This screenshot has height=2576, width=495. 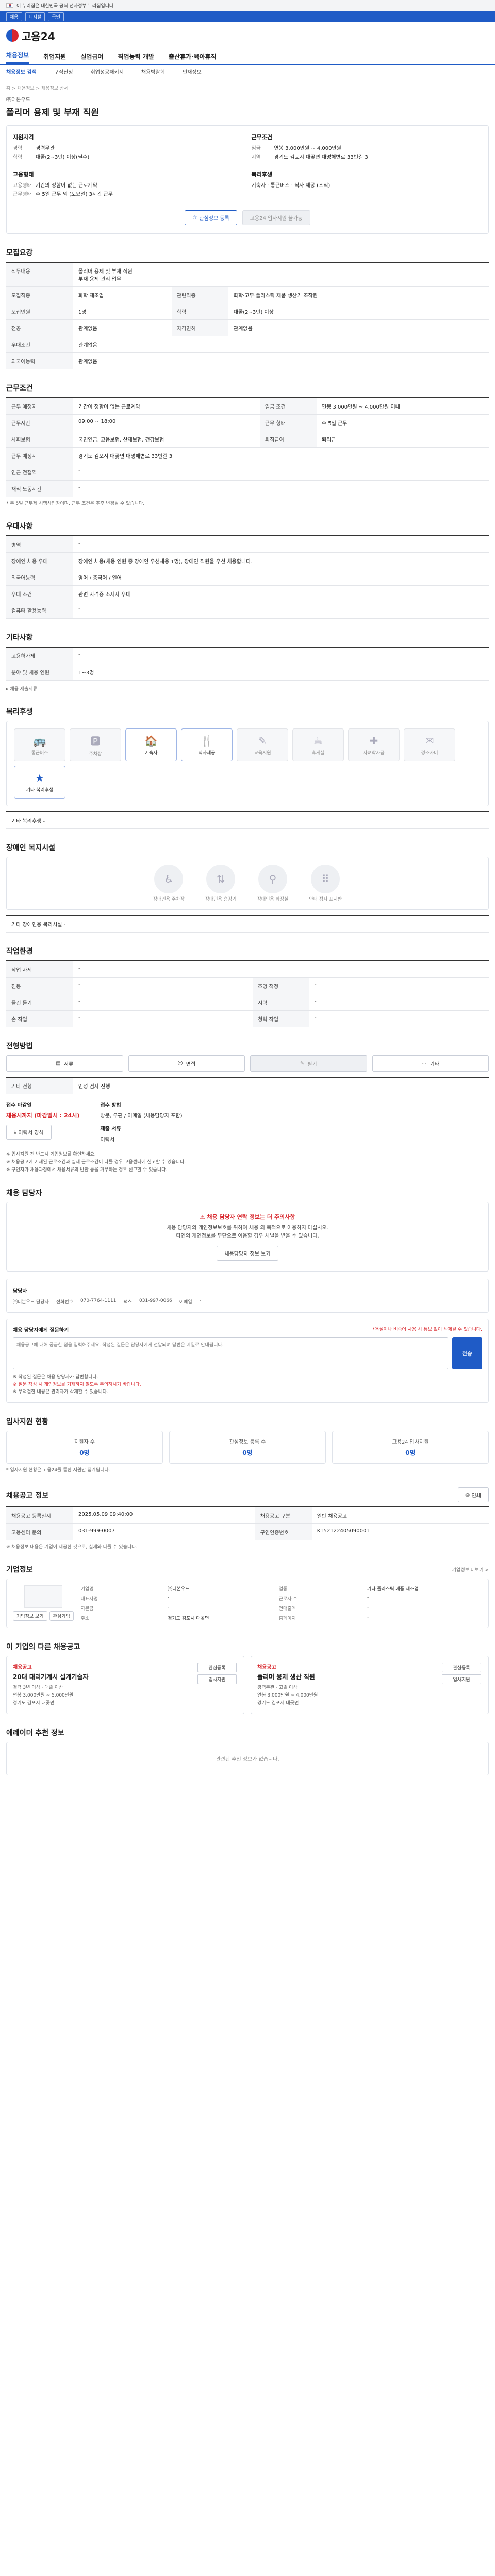 What do you see at coordinates (247, 422) in the screenshot?
I see `table-row: 근무시간 09:00 ~ 18:00 근무 형태 주 5일 근무` at bounding box center [247, 422].